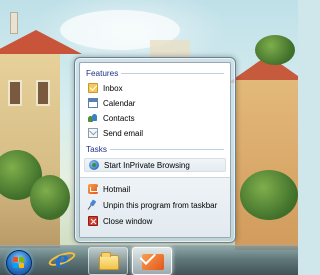 This screenshot has height=275, width=320. What do you see at coordinates (93, 88) in the screenshot?
I see `inbox-icon` at bounding box center [93, 88].